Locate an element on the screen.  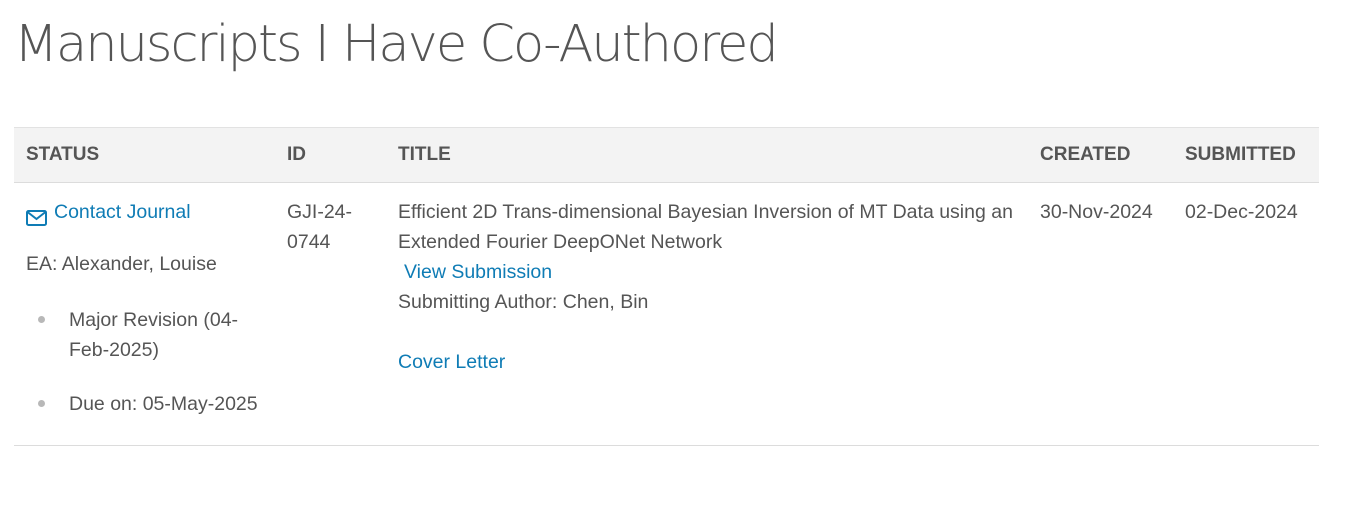
status-item-due-date: Due on: 05-May-2025 is located at coordinates (150, 404).